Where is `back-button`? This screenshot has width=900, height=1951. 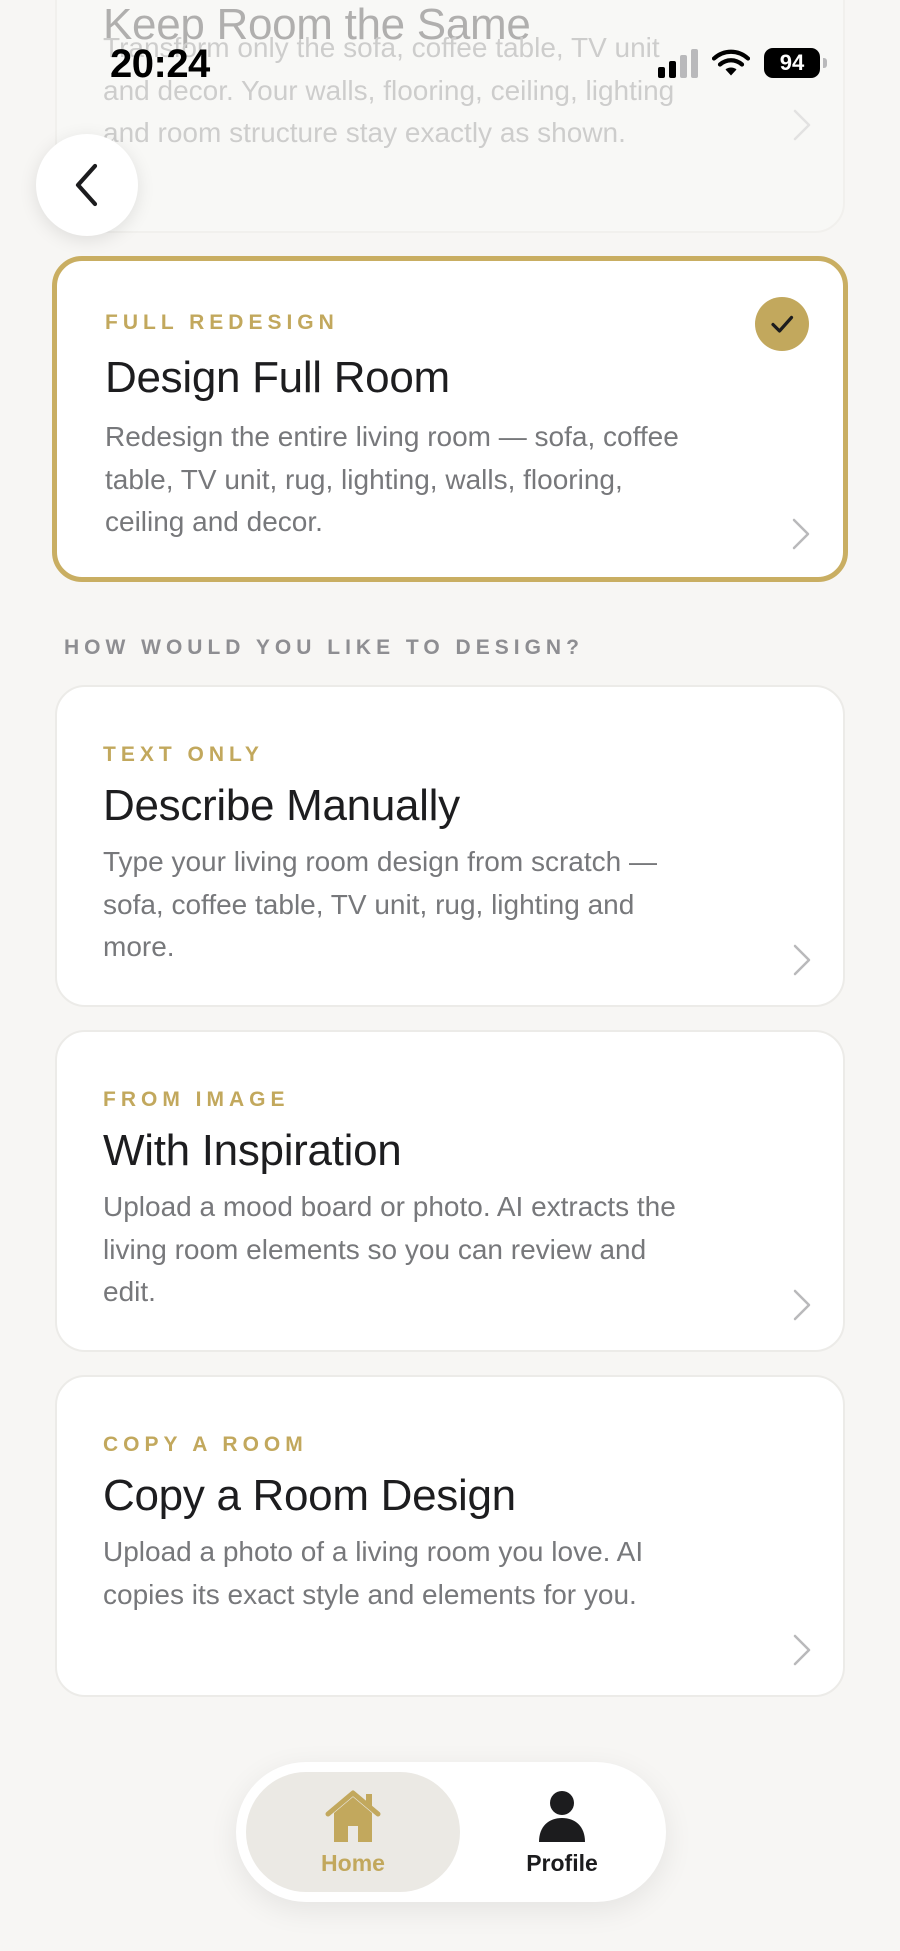
back-button is located at coordinates (87, 185).